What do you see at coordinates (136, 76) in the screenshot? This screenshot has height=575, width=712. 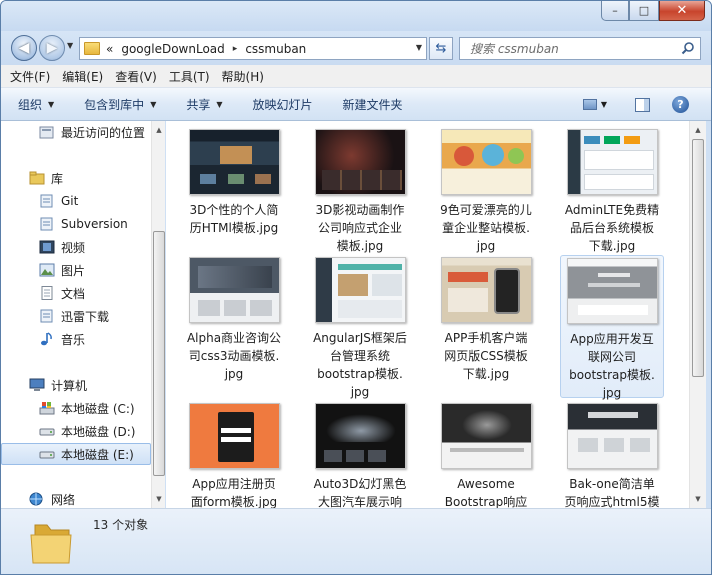 I see `menu-view: 查看(V)` at bounding box center [136, 76].